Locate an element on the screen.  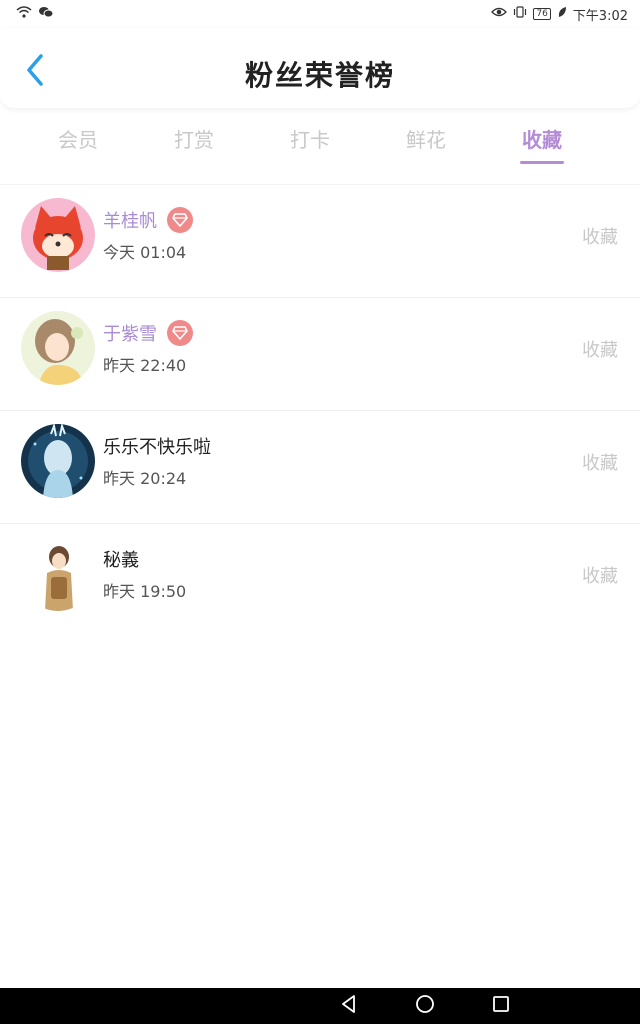
list-item: 于紫雪 昨天 22:40 收藏 is located at coordinates (320, 353).